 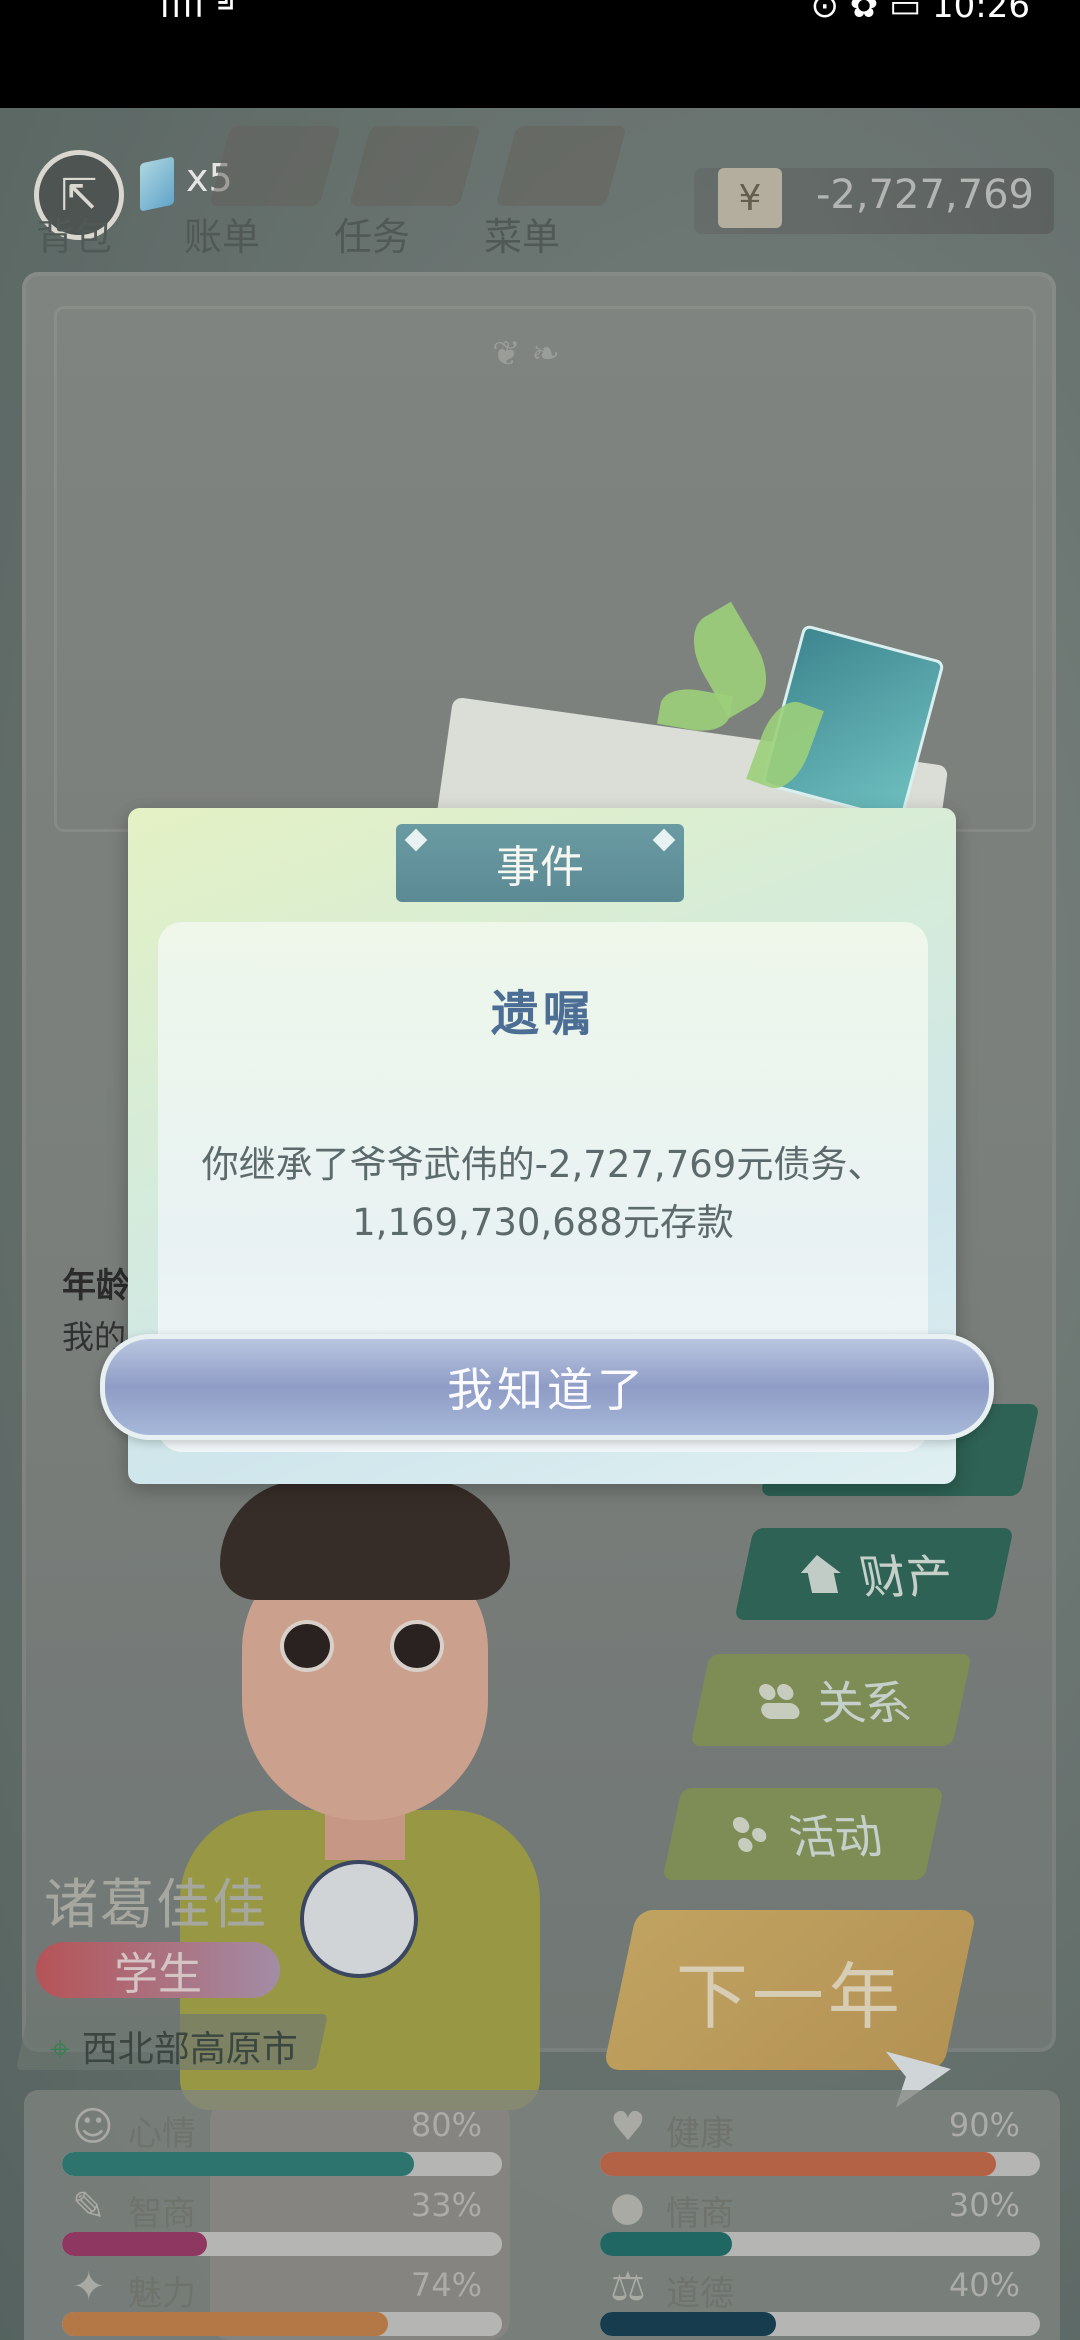 What do you see at coordinates (920, 13) in the screenshot?
I see `status-right-icons: ⊙ ✿ ▭ 10:26` at bounding box center [920, 13].